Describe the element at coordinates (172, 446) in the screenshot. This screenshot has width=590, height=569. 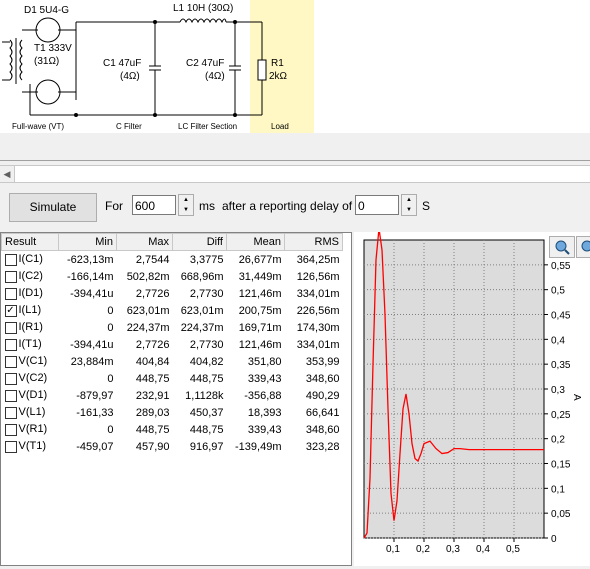
I see `table-row: V(T1) -459,07 457,90 916,97 -139,49m 323,28` at that location.